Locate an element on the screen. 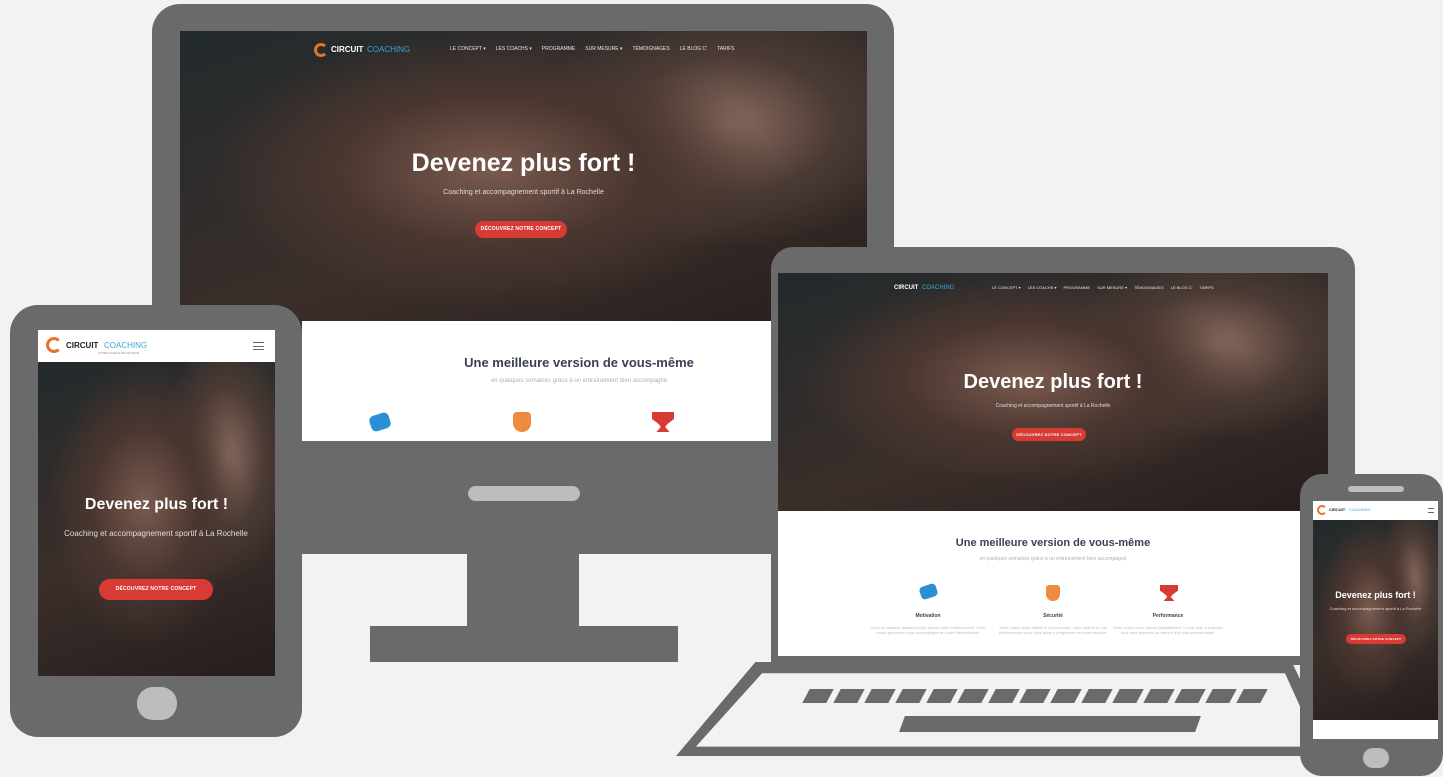 This screenshot has width=1443, height=777. monitor-stand is located at coordinates (523, 590).